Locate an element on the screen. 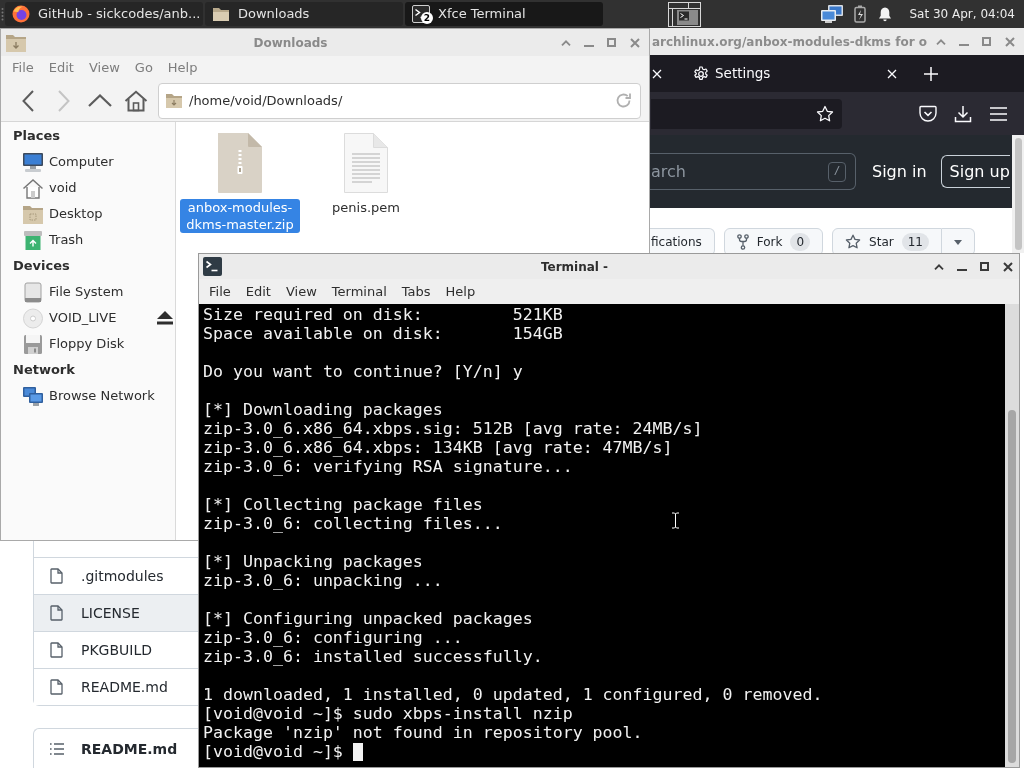 Image resolution: width=1024 pixels, height=768 pixels. sidebar-item: VOID_LIVE is located at coordinates (69, 318).